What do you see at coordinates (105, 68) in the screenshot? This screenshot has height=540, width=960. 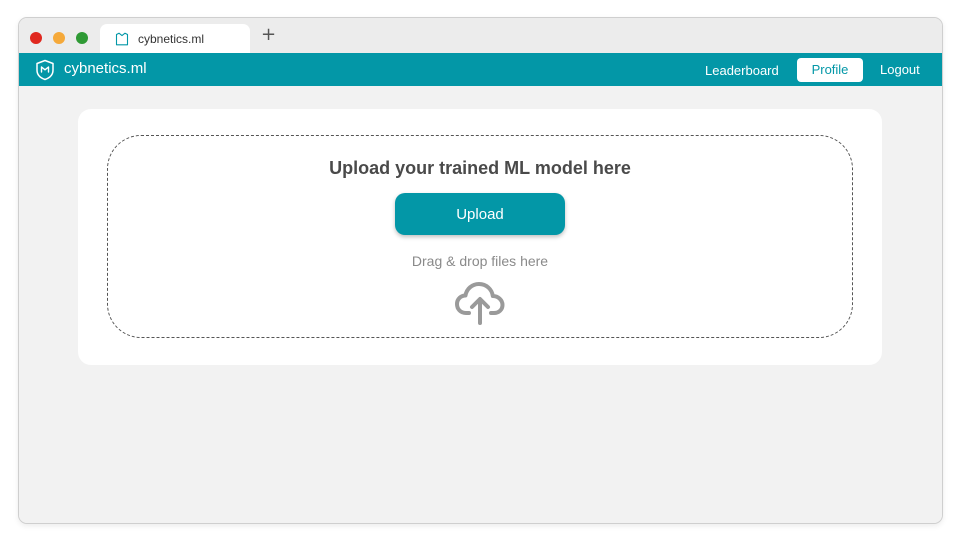 I see `brand-name: cybnetics.ml` at bounding box center [105, 68].